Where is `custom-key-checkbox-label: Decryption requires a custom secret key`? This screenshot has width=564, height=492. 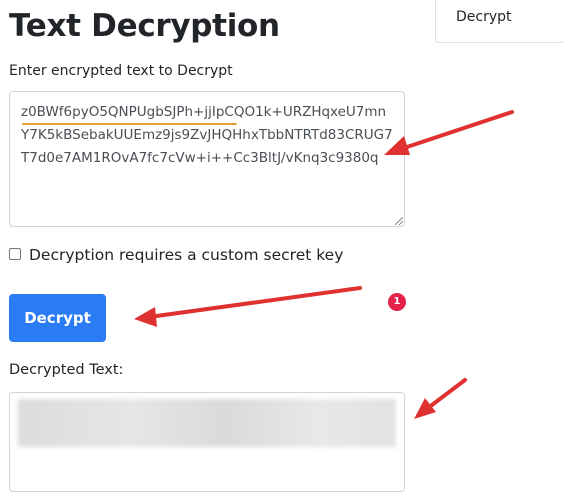 custom-key-checkbox-label: Decryption requires a custom secret key is located at coordinates (186, 255).